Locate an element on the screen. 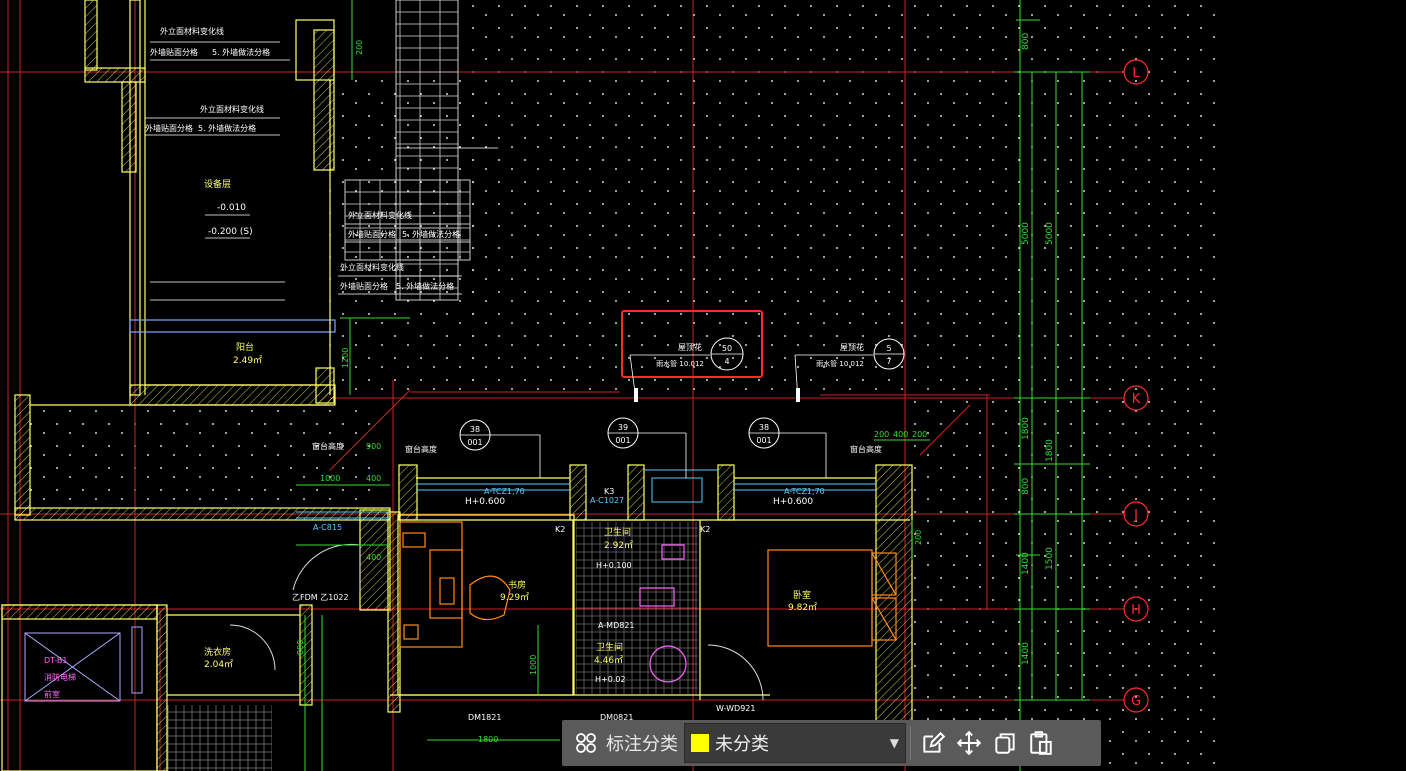 This screenshot has height=771, width=1406. k2-tag-b: K2 is located at coordinates (705, 529).